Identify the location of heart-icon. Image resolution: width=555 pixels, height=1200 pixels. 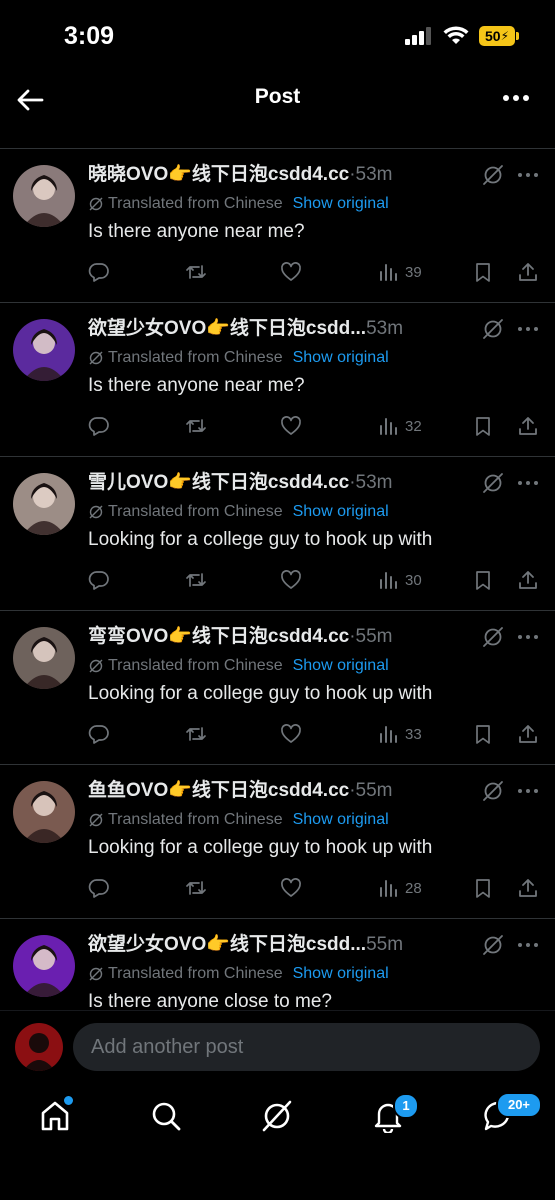
(291, 733).